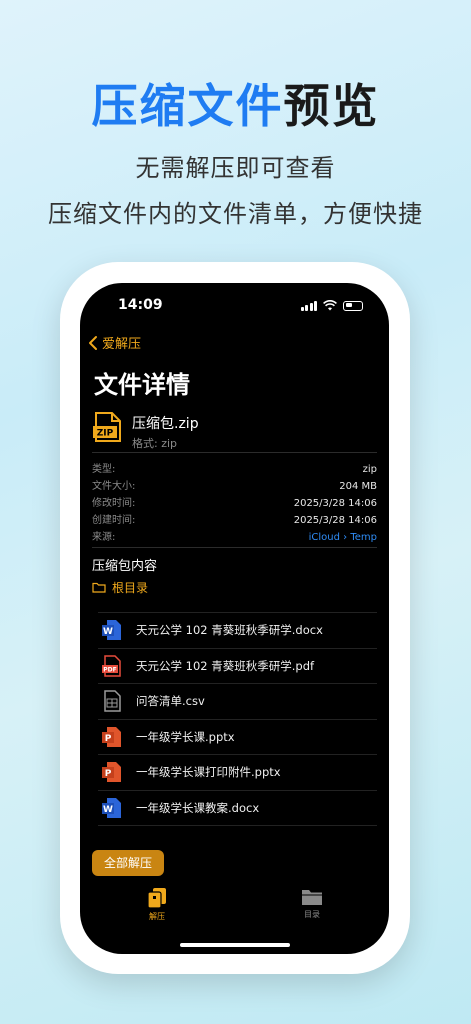  Describe the element at coordinates (369, 469) in the screenshot. I see `meta-value: zip` at that location.